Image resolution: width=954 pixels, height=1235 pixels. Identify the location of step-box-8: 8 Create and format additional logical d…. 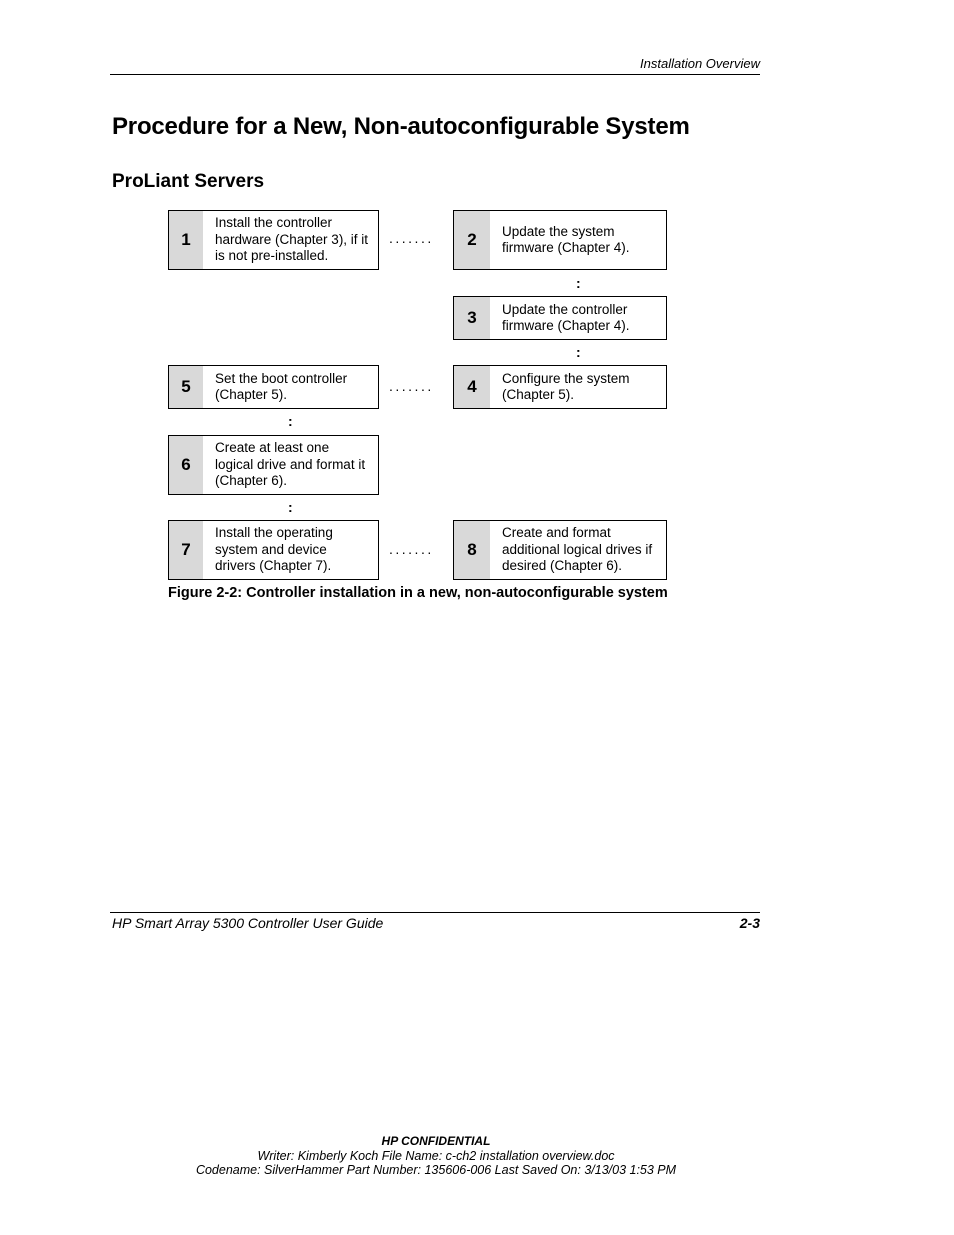
(560, 550).